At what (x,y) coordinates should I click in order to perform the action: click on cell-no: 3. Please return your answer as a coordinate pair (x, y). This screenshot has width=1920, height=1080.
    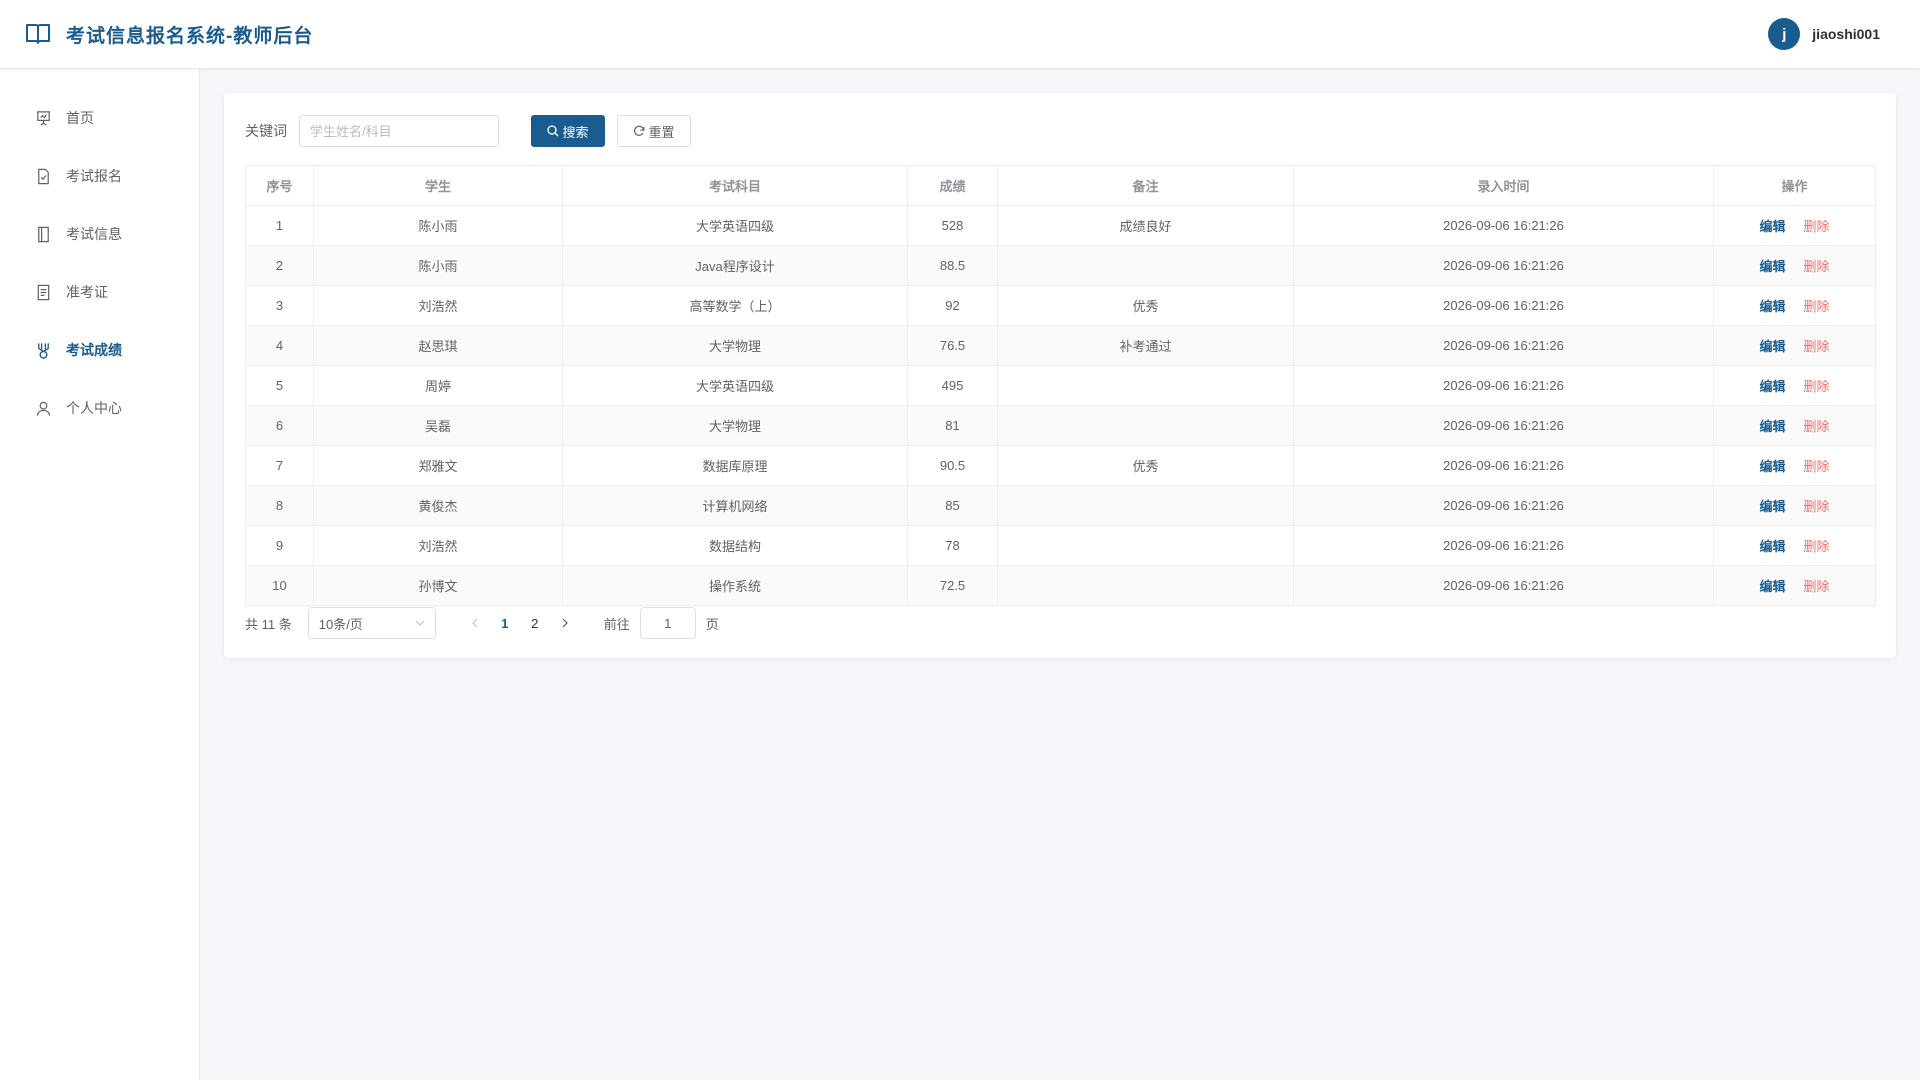
    Looking at the image, I should click on (279, 305).